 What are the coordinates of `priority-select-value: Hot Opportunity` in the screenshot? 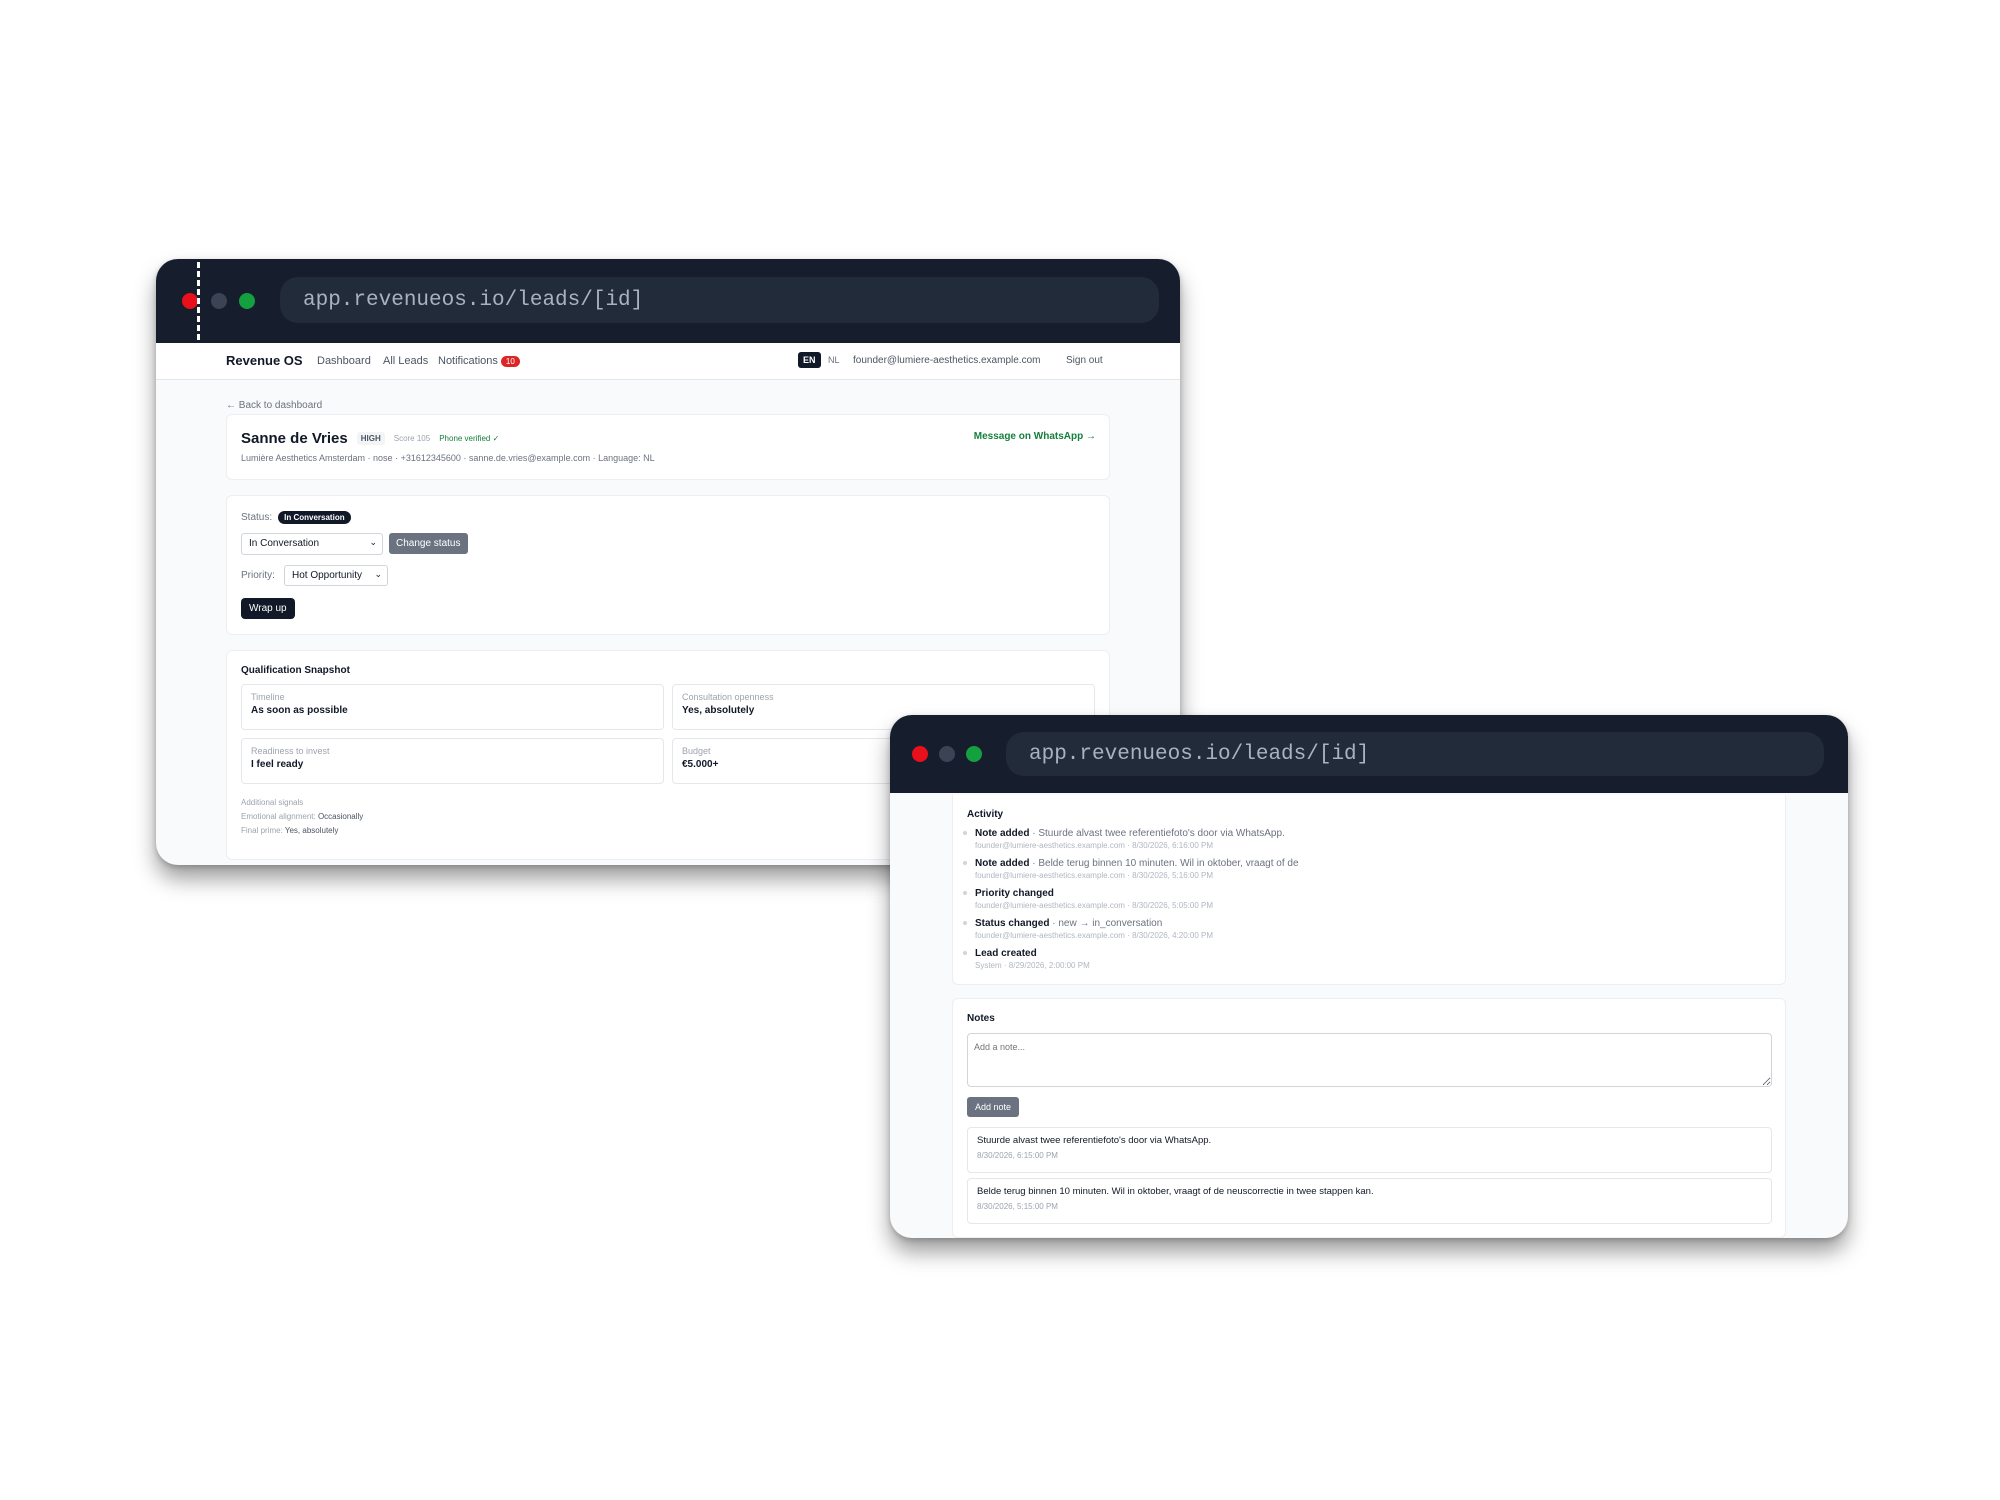 It's located at (327, 575).